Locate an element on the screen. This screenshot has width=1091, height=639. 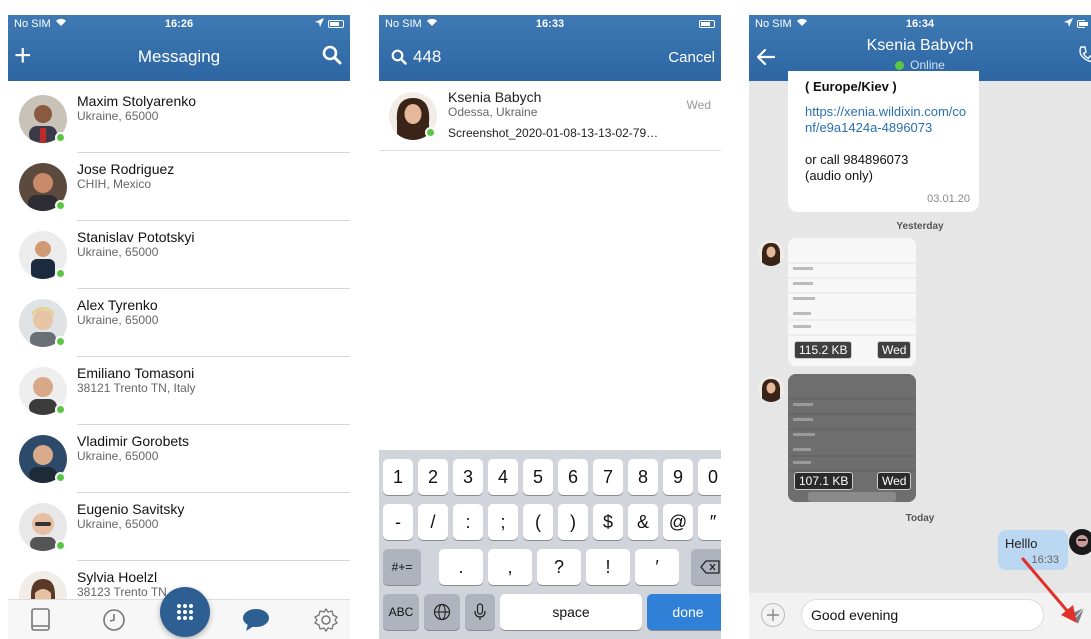
key: ( is located at coordinates (538, 522).